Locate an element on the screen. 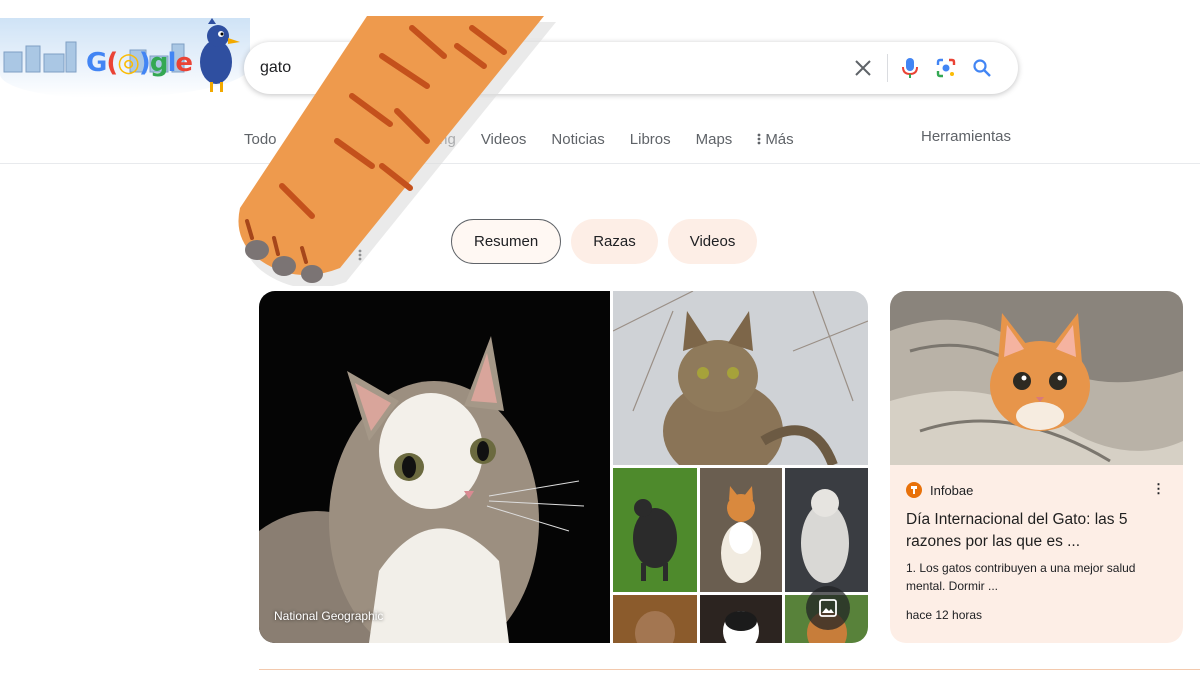 This screenshot has height=700, width=1200. main-cat-image: National Geographic is located at coordinates (434, 467).